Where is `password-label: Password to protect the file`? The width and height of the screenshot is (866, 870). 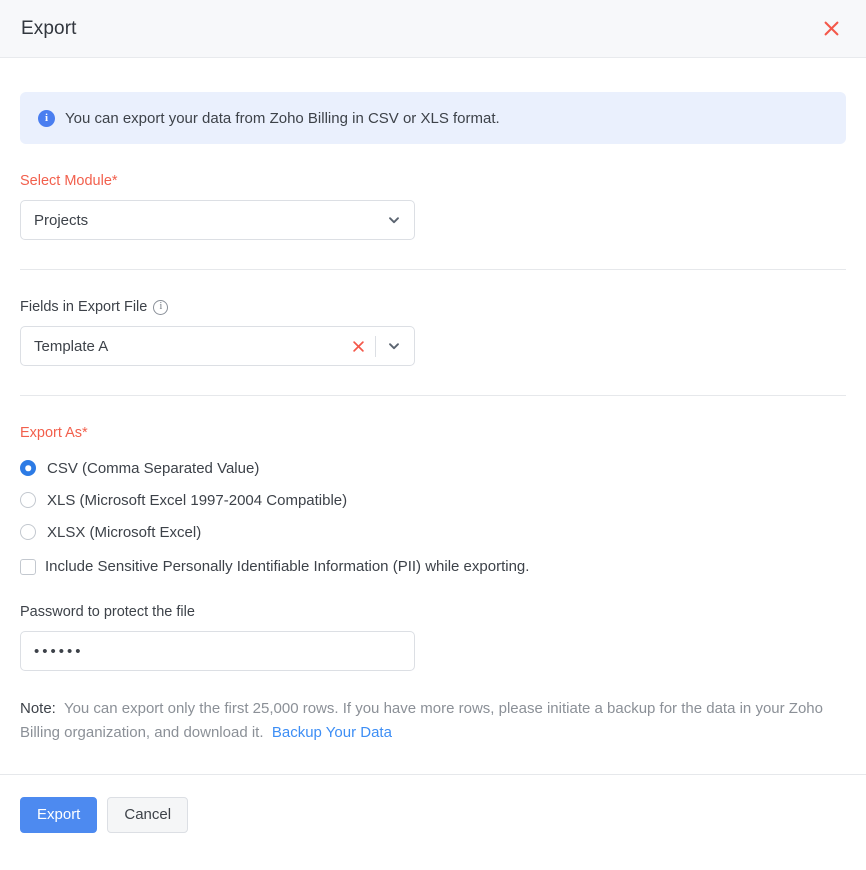 password-label: Password to protect the file is located at coordinates (107, 612).